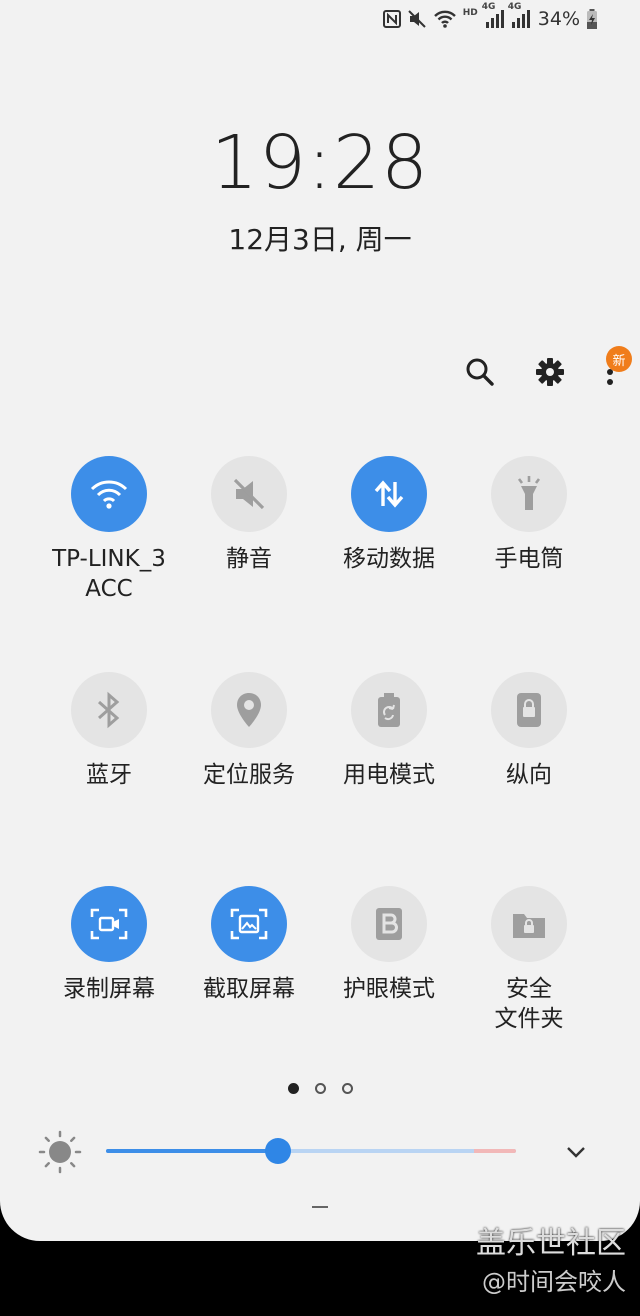 Image resolution: width=640 pixels, height=1316 pixels. I want to click on watermark-title: 盖乐世社区, so click(551, 1243).